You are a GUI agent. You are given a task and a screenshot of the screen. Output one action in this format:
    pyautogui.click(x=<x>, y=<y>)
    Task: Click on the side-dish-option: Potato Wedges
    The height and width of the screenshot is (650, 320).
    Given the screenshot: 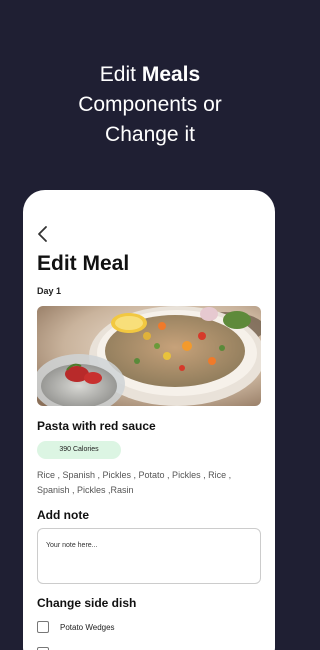 What is the action you would take?
    pyautogui.click(x=76, y=627)
    